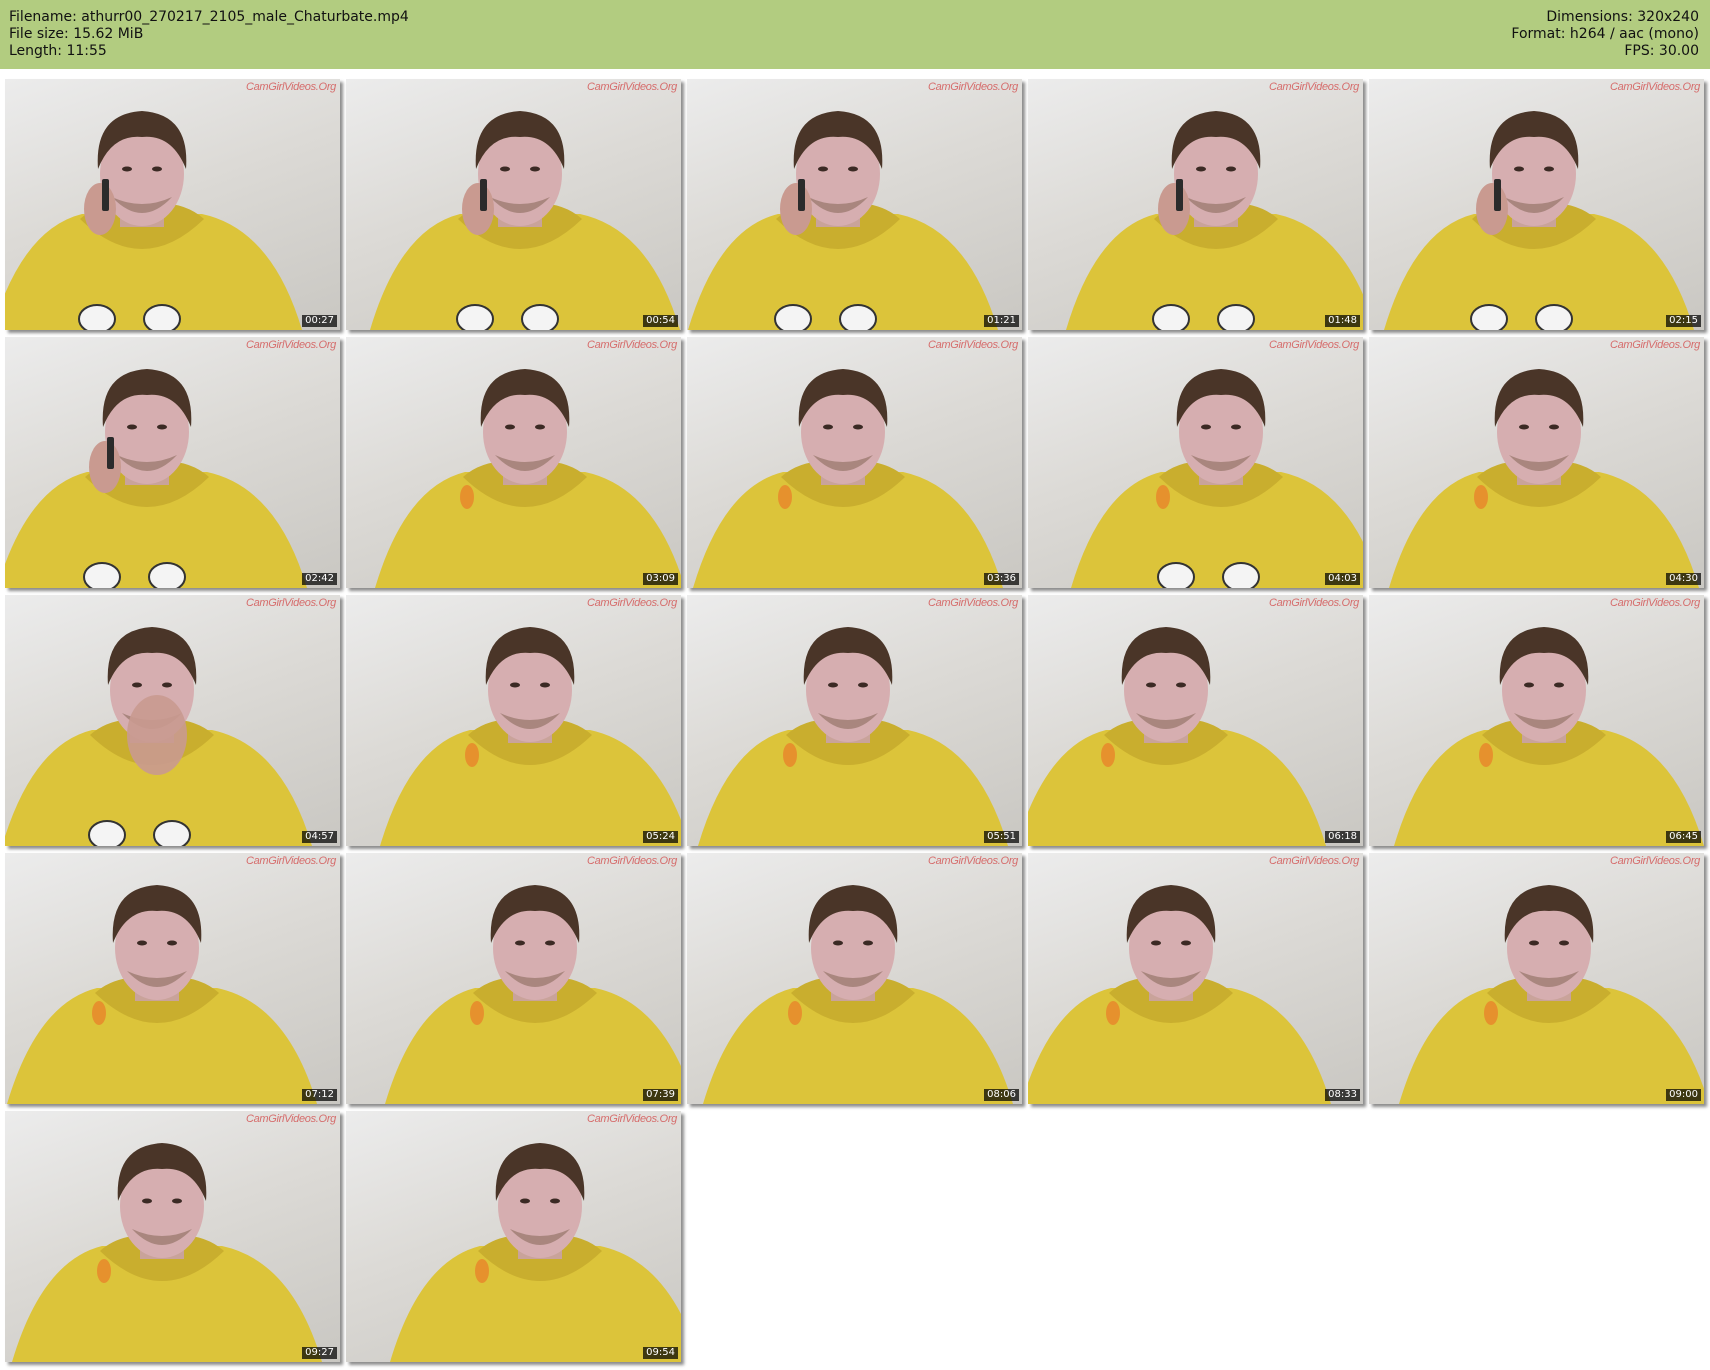 This screenshot has height=1370, width=1710. I want to click on video-thumbnail: CamGirlVideos.Org 07:39, so click(513, 978).